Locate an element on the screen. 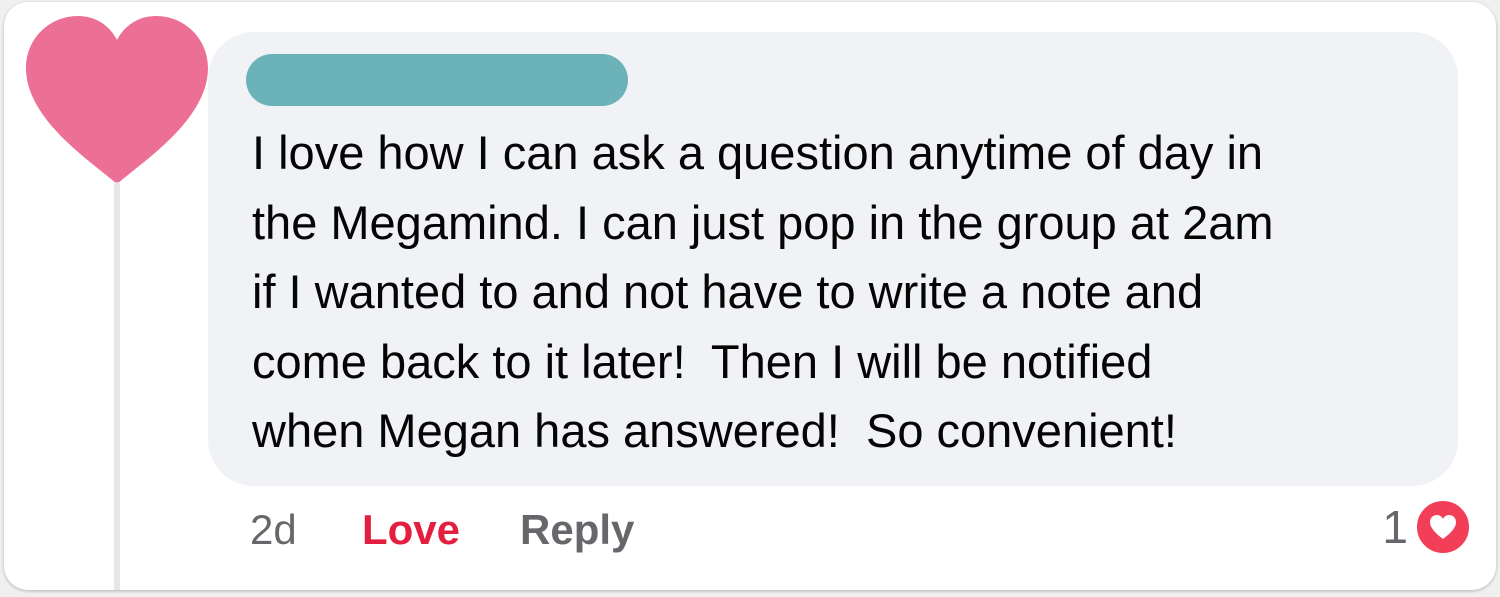  comment-line: when Megan has answered! So convenient! is located at coordinates (714, 430).